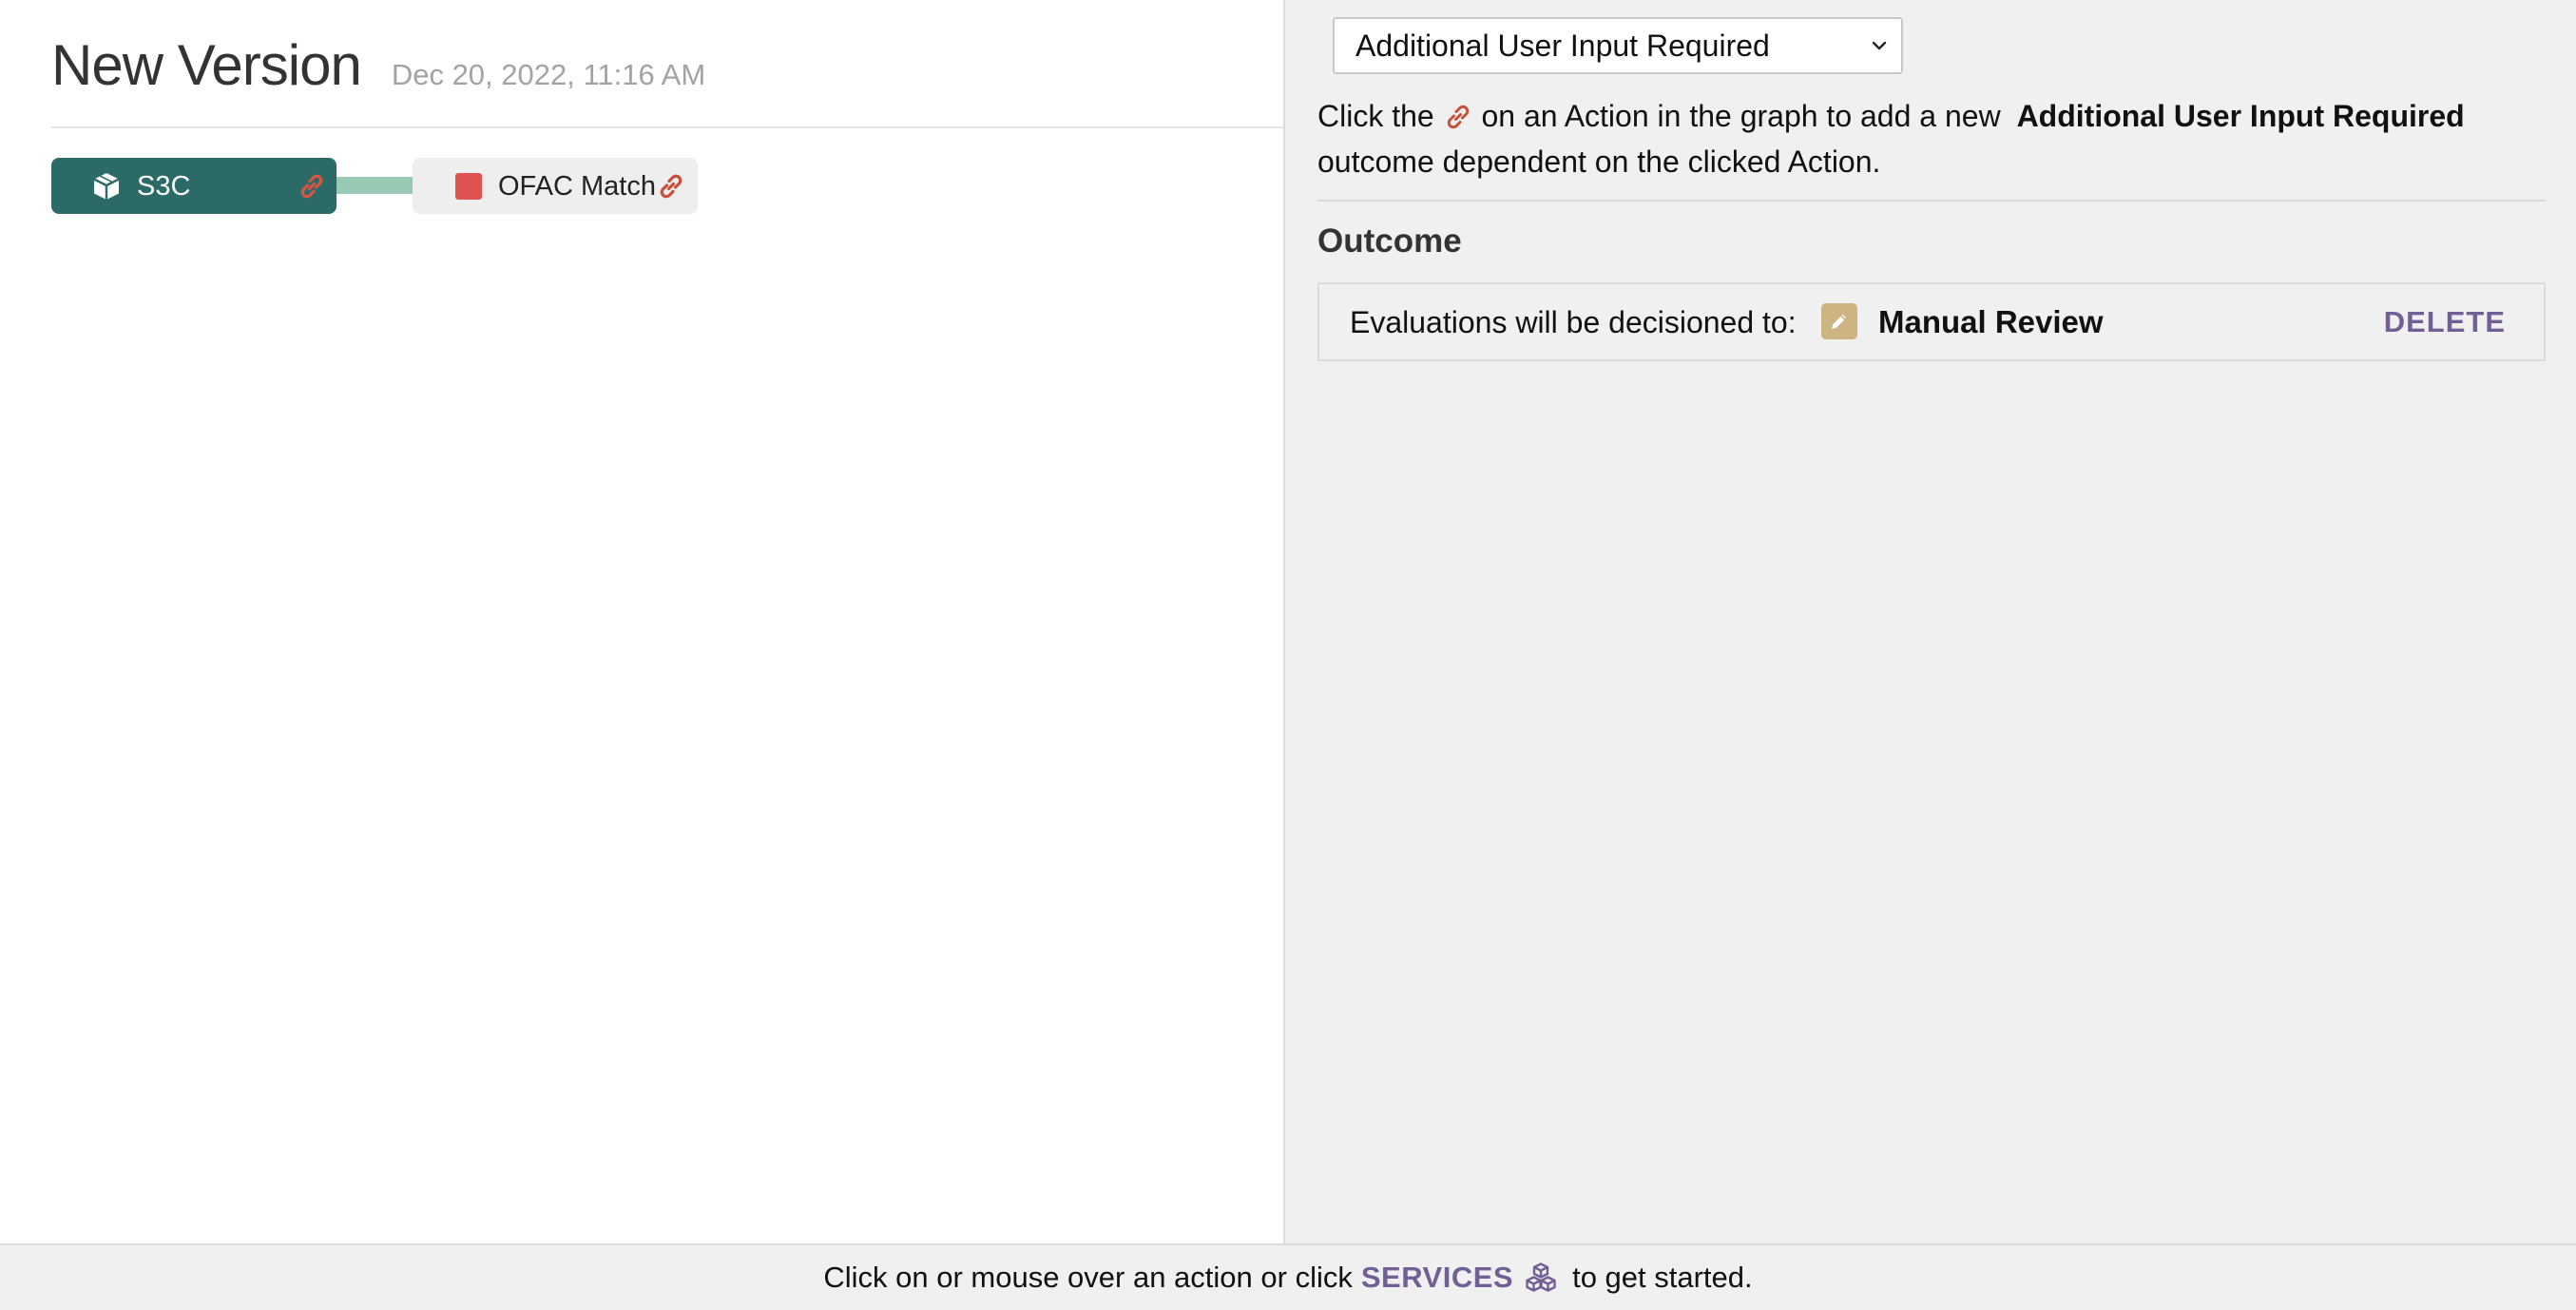 Image resolution: width=2576 pixels, height=1310 pixels. Describe the element at coordinates (164, 186) in the screenshot. I see `graph-node-label: S3C` at that location.